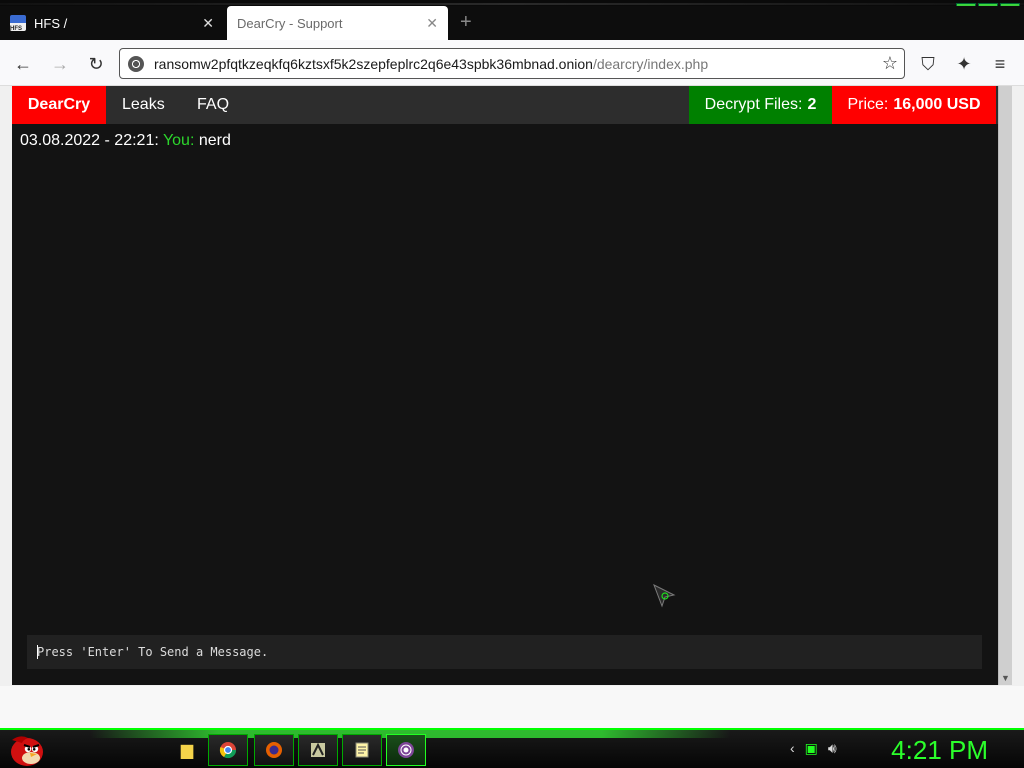 This screenshot has width=1024, height=768. I want to click on message-timestamp: 03.08.2022 - 22:21:, so click(89, 140).